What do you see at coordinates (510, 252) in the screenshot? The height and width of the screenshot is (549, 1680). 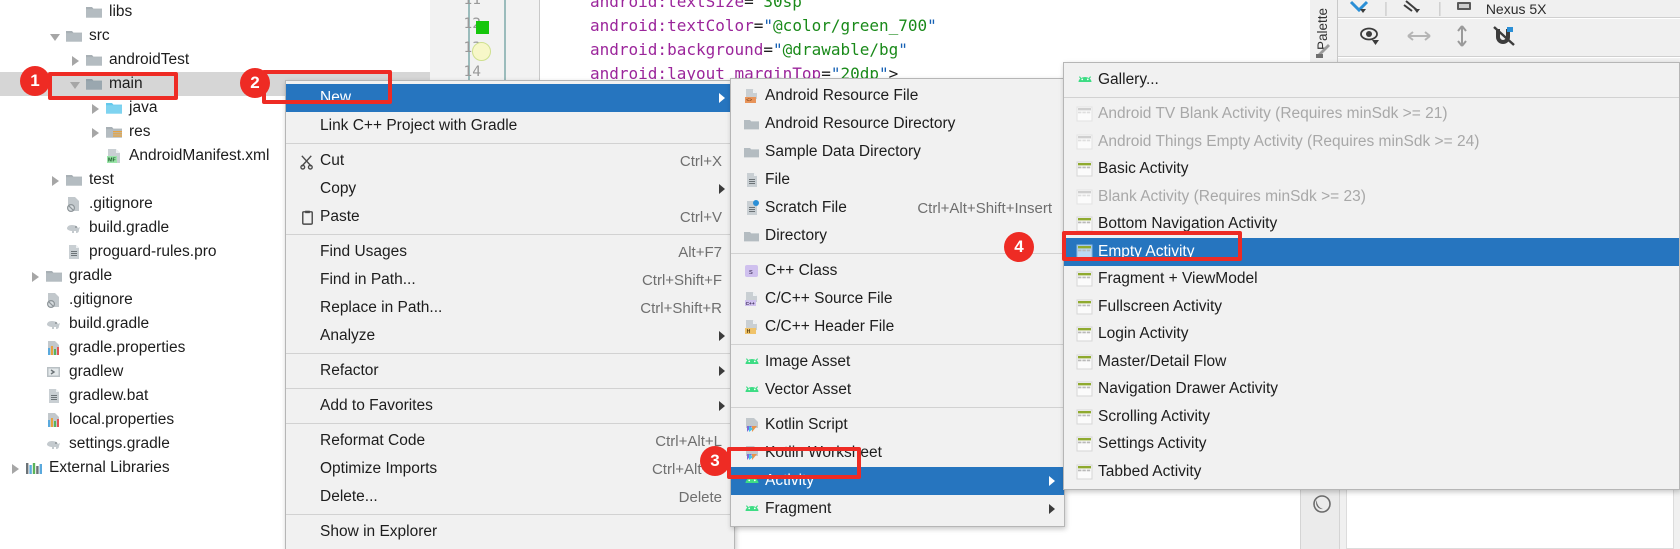 I see `menu-item-find-usages: Find Usages Alt+F7` at bounding box center [510, 252].